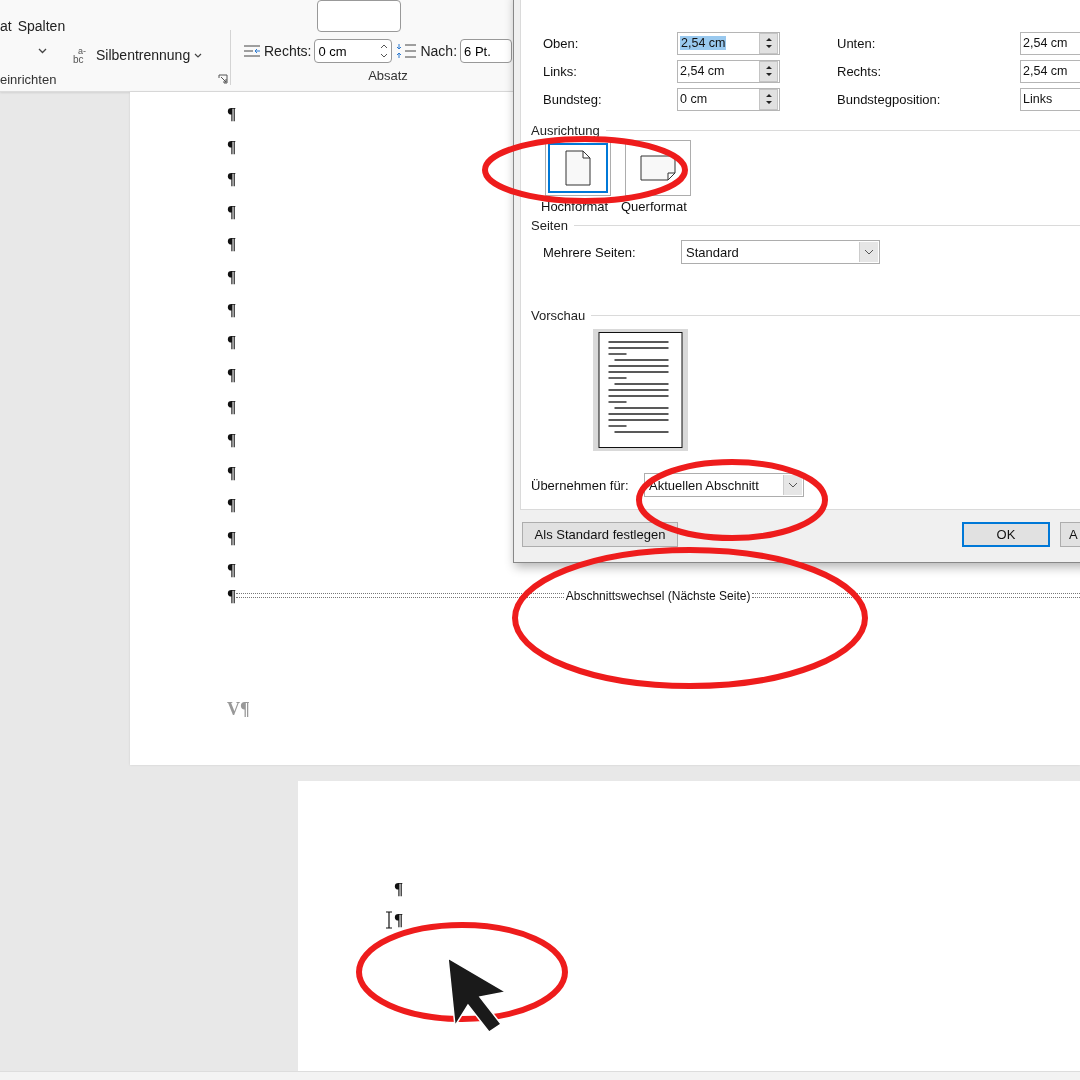 The width and height of the screenshot is (1080, 1080). What do you see at coordinates (728, 99) in the screenshot?
I see `margin-field: 0 cm` at bounding box center [728, 99].